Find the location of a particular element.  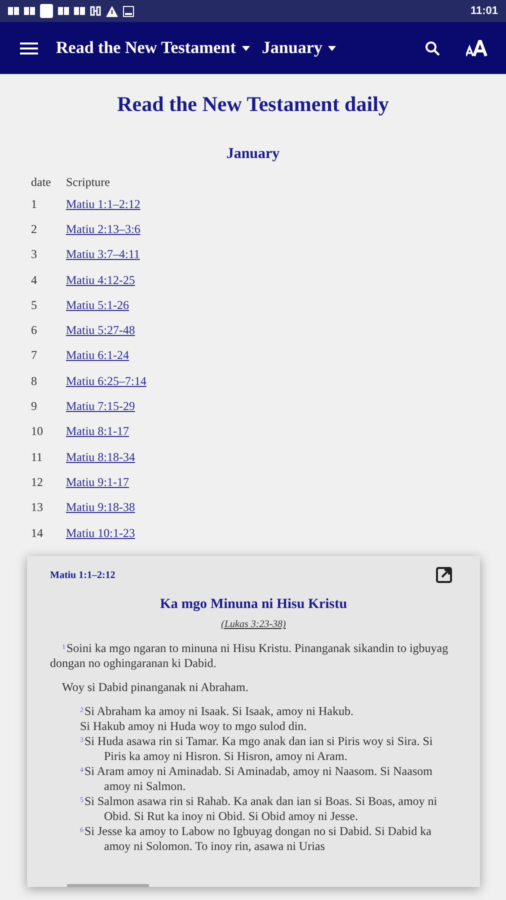

verse-line: Si Hakub amoy ni Huda woy to mgo sulod din. is located at coordinates (193, 726).